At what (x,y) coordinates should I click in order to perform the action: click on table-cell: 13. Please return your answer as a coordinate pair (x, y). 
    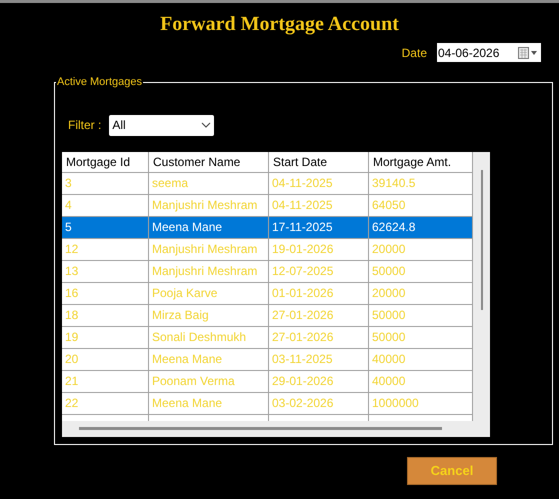
    Looking at the image, I should click on (105, 271).